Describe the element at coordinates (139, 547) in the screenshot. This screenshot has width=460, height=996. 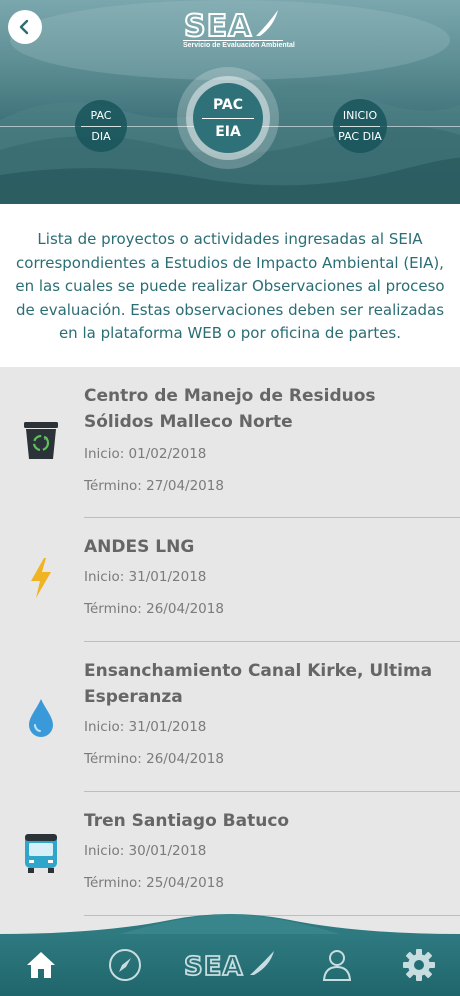
I see `project-title: ANDES LNG` at that location.